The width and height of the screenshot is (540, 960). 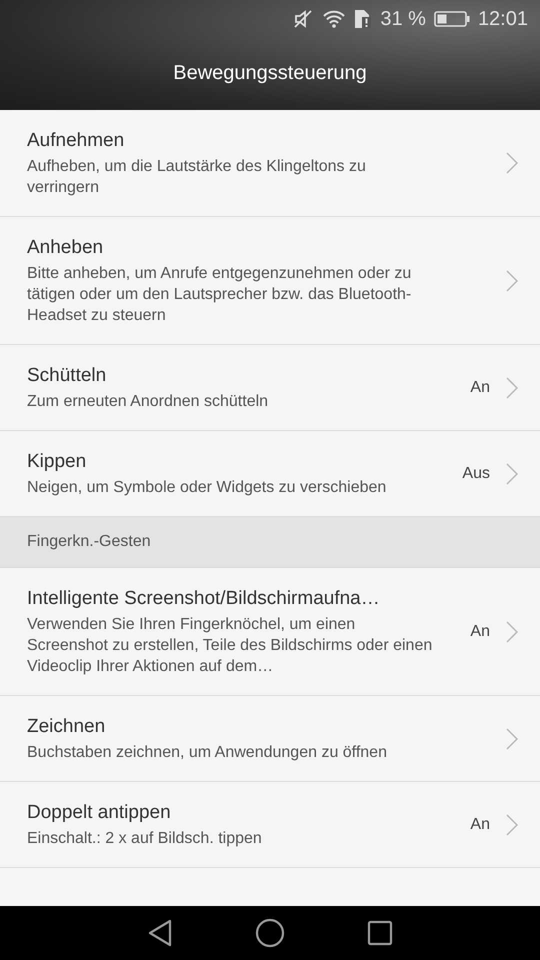 I want to click on settings-row: Intelligente Screenshot/Bildschirmaufna… Verwenden Sie Ihren Fingerknöchel, um einen Screenshot zu erstellen, Teile des Bildschirms oder einen Videoclip Ihrer Aktionen auf dem… An, so click(x=270, y=632).